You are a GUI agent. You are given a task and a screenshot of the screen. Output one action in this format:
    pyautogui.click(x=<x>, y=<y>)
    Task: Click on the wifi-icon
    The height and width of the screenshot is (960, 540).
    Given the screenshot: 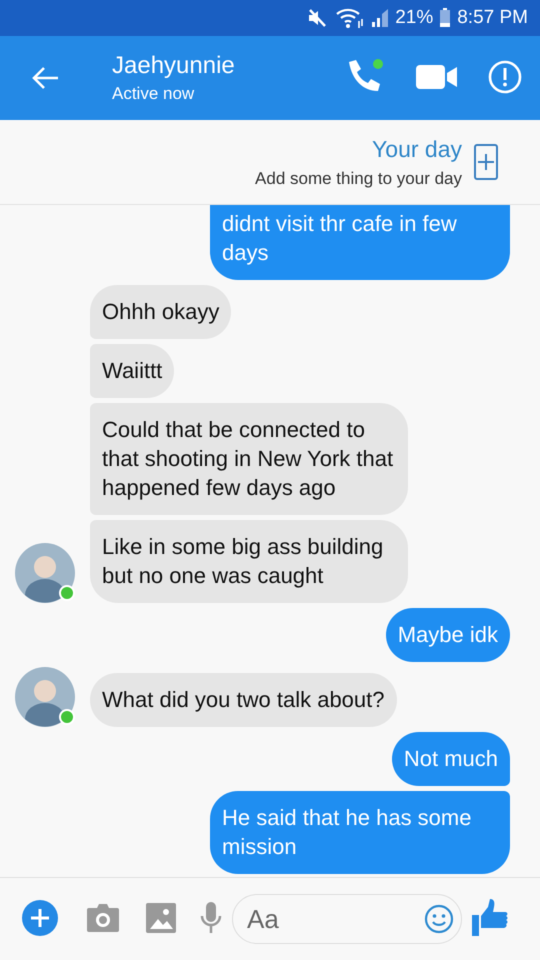 What is the action you would take?
    pyautogui.click(x=350, y=18)
    